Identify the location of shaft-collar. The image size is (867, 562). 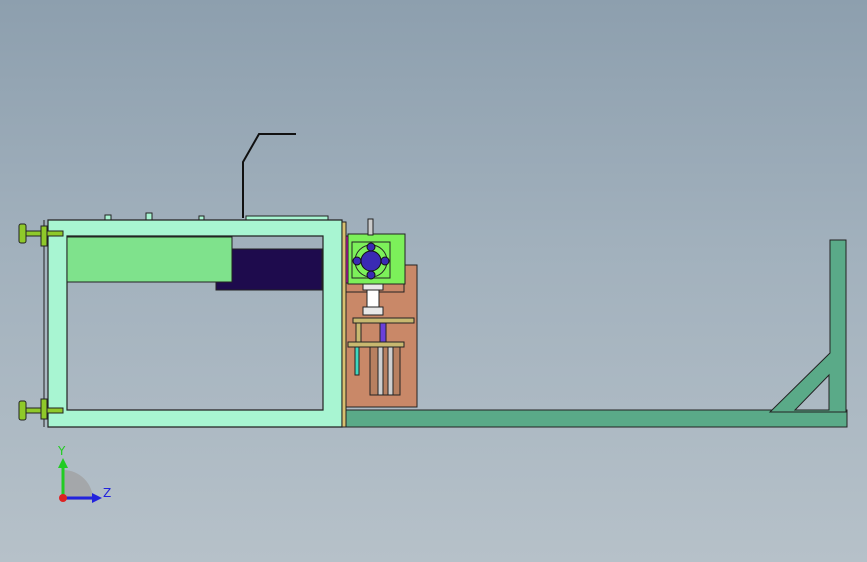
(373, 311).